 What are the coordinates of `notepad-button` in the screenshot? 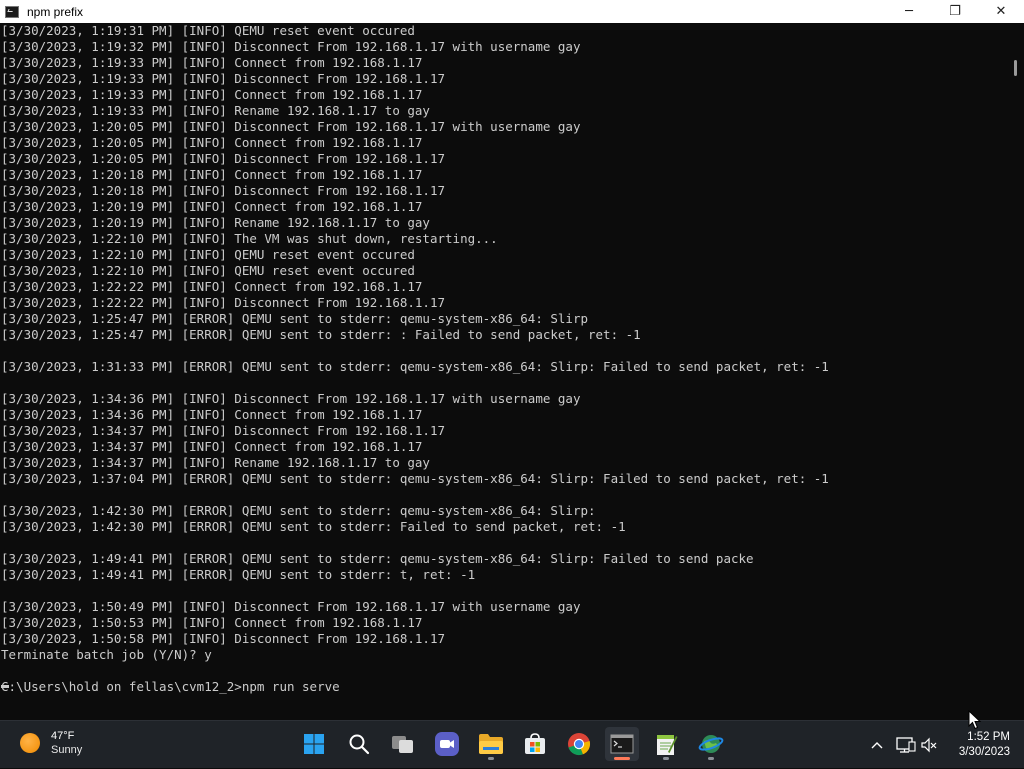 It's located at (666, 744).